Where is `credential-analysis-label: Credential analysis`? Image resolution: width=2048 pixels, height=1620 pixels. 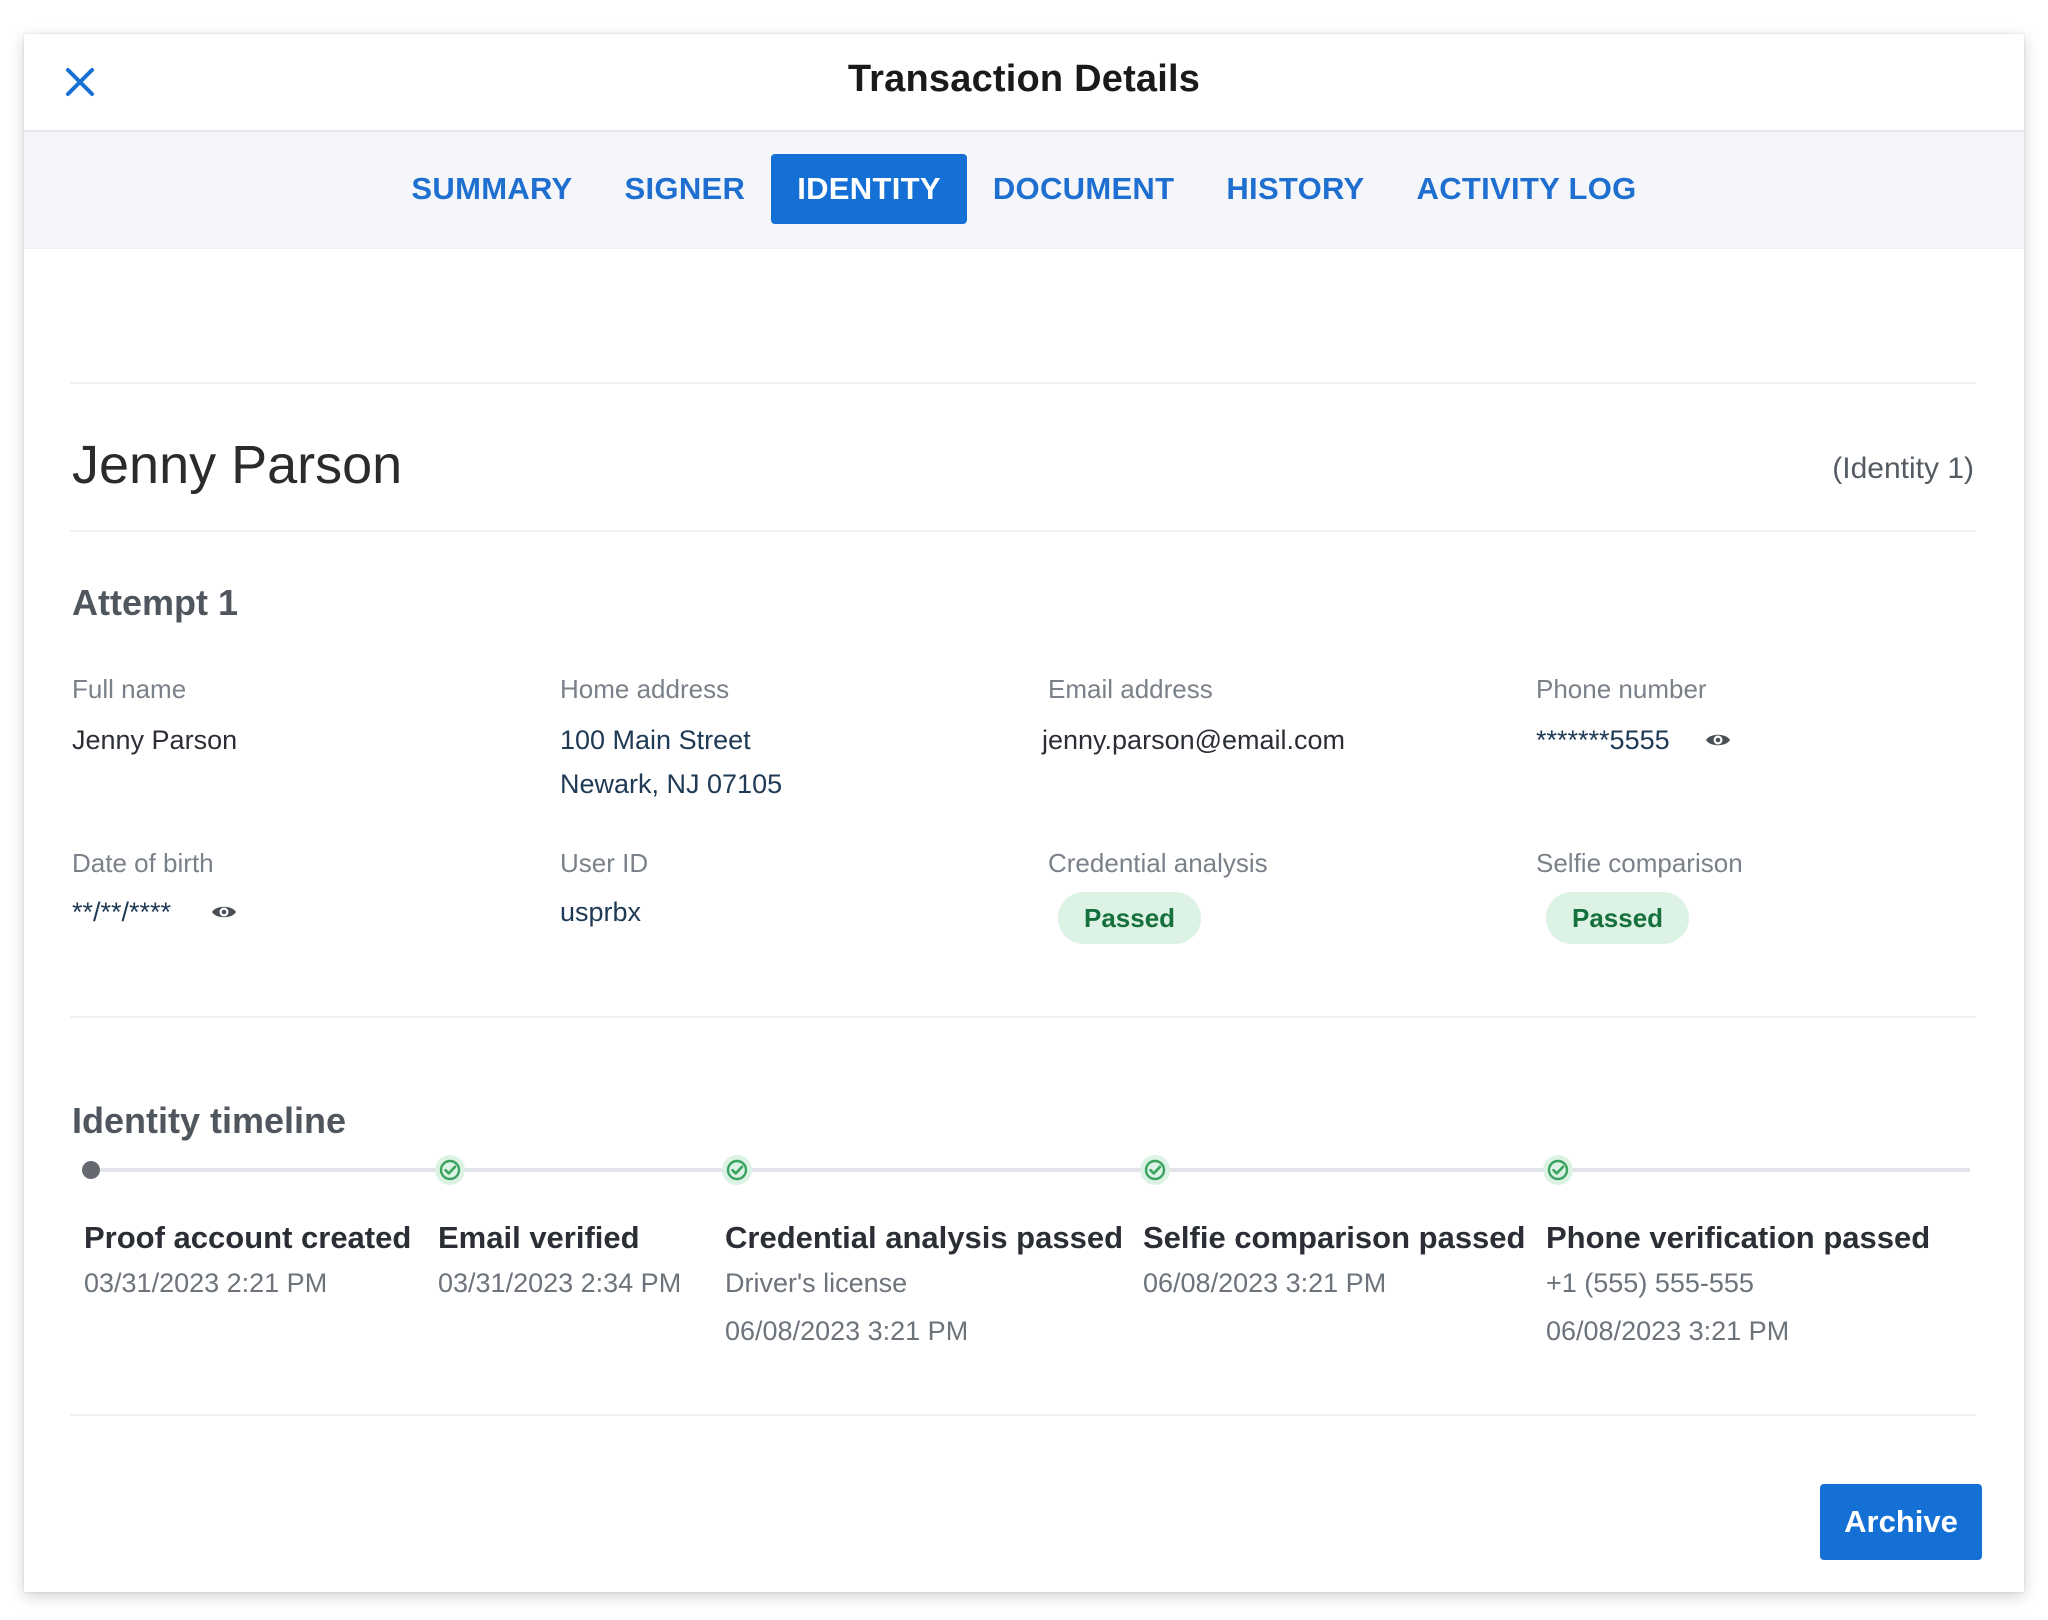 credential-analysis-label: Credential analysis is located at coordinates (1158, 863).